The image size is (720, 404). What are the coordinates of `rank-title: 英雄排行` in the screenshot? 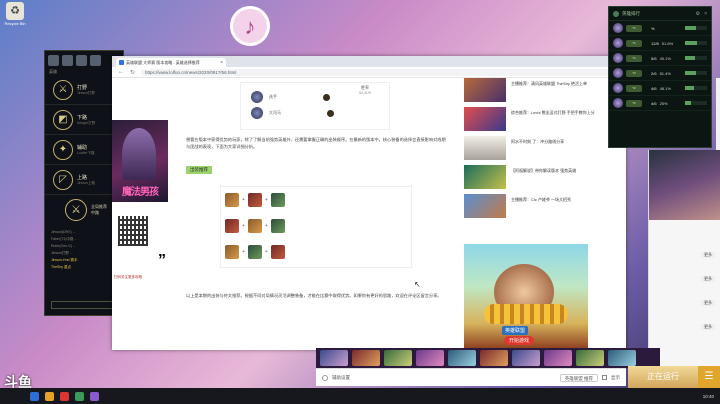 It's located at (631, 13).